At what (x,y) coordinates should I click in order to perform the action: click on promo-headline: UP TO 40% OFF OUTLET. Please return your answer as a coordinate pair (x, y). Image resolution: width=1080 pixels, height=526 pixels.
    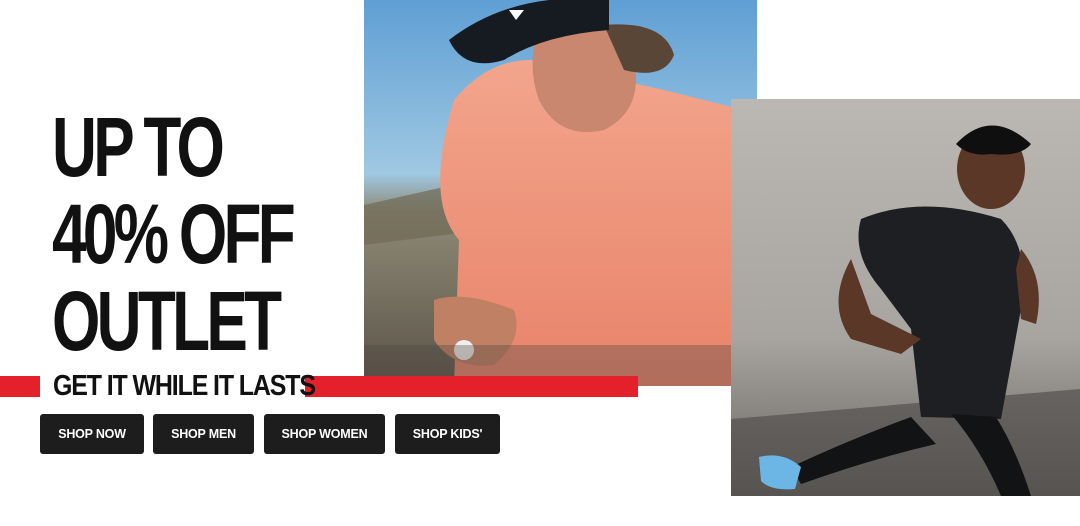
    Looking at the image, I should click on (174, 234).